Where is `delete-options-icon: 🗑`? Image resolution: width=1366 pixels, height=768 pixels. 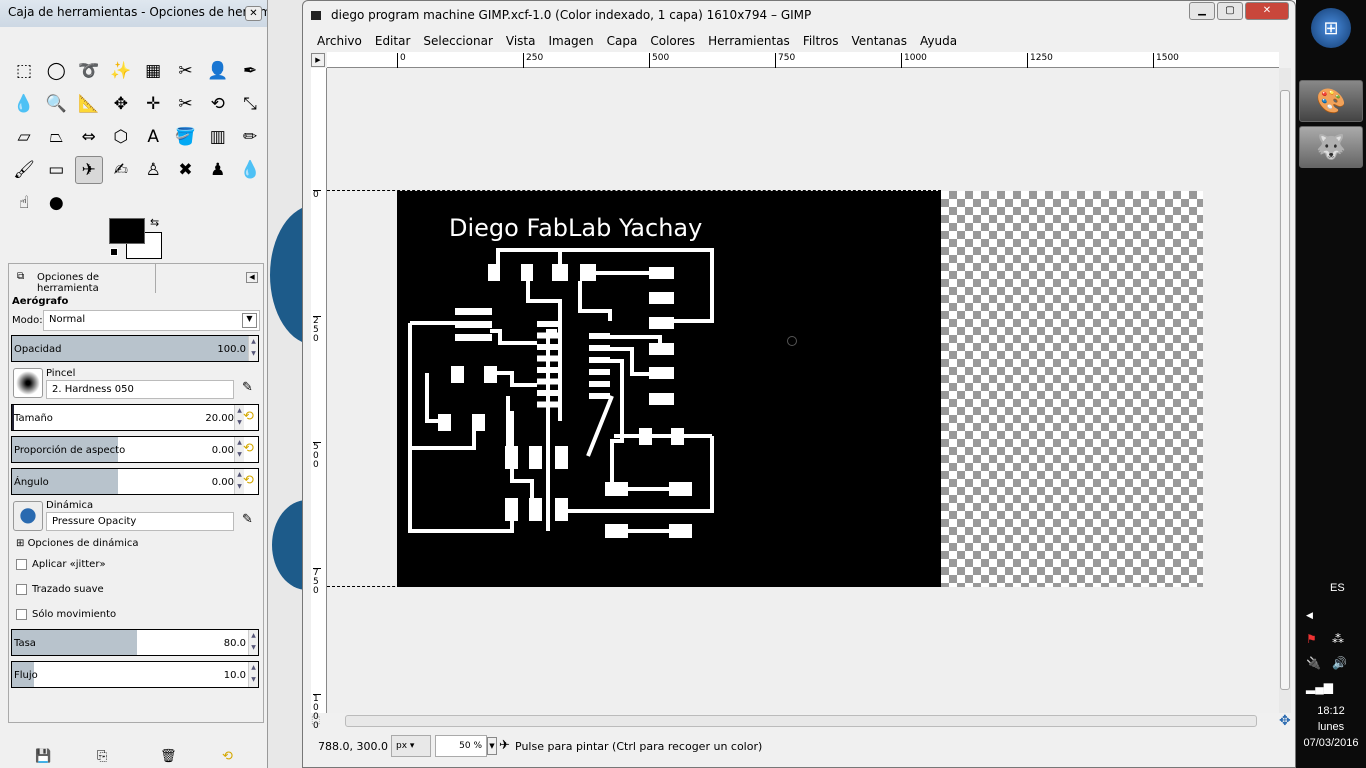
delete-options-icon: 🗑 is located at coordinates (168, 756).